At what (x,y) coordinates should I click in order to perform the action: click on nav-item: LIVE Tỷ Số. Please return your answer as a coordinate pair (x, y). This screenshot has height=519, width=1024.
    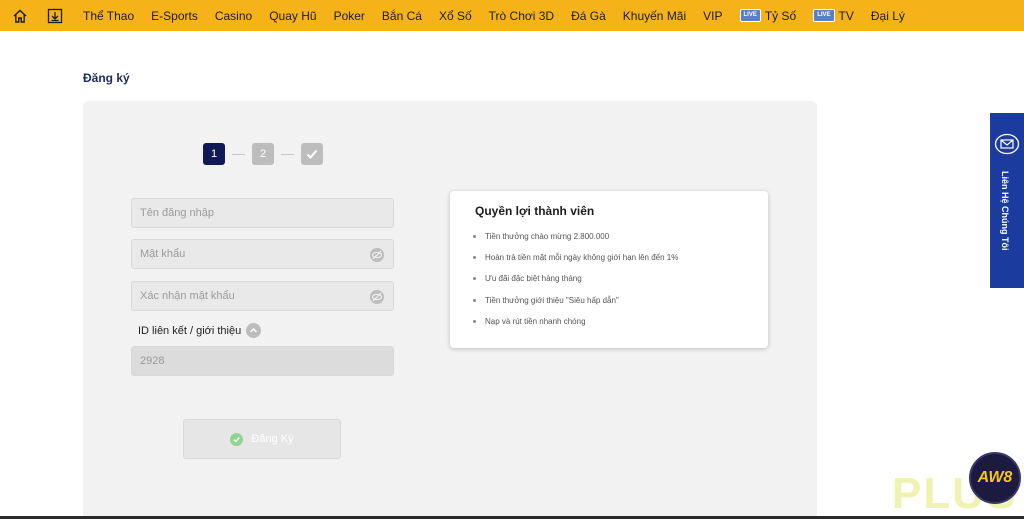
    Looking at the image, I should click on (768, 15).